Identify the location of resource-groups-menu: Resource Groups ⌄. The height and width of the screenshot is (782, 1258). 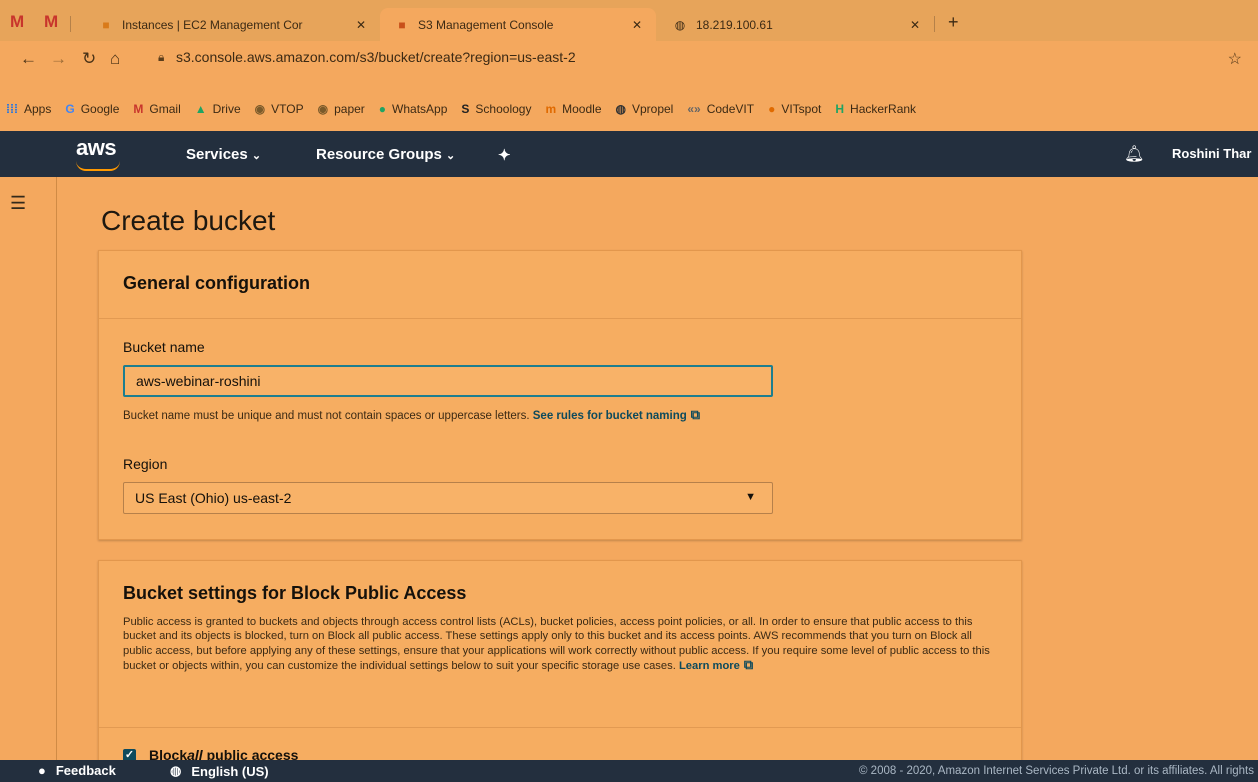
(385, 154).